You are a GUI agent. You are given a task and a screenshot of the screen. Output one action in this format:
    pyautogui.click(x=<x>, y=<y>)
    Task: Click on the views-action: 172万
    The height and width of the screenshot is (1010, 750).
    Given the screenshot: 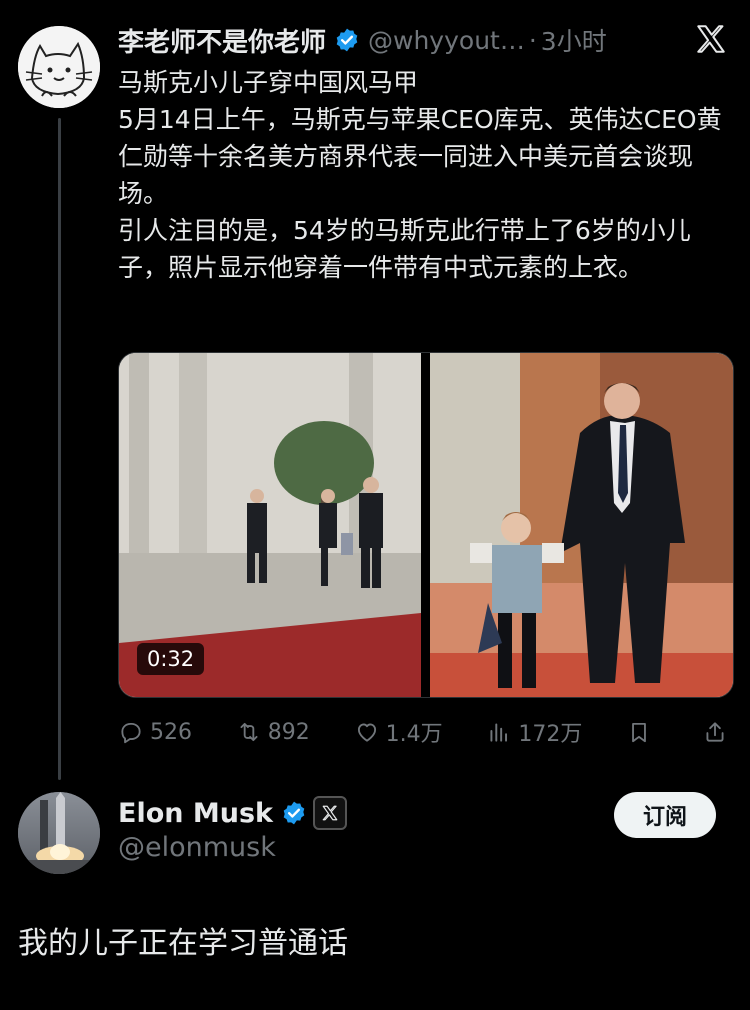 What is the action you would take?
    pyautogui.click(x=534, y=732)
    